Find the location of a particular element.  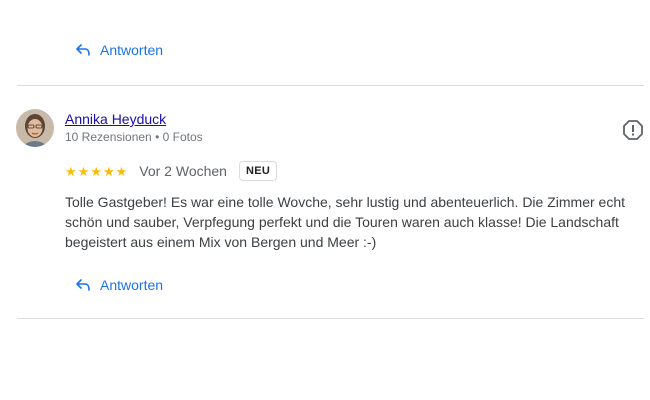

star-rating: ★ ★ ★ ★ ★ is located at coordinates (96, 171).